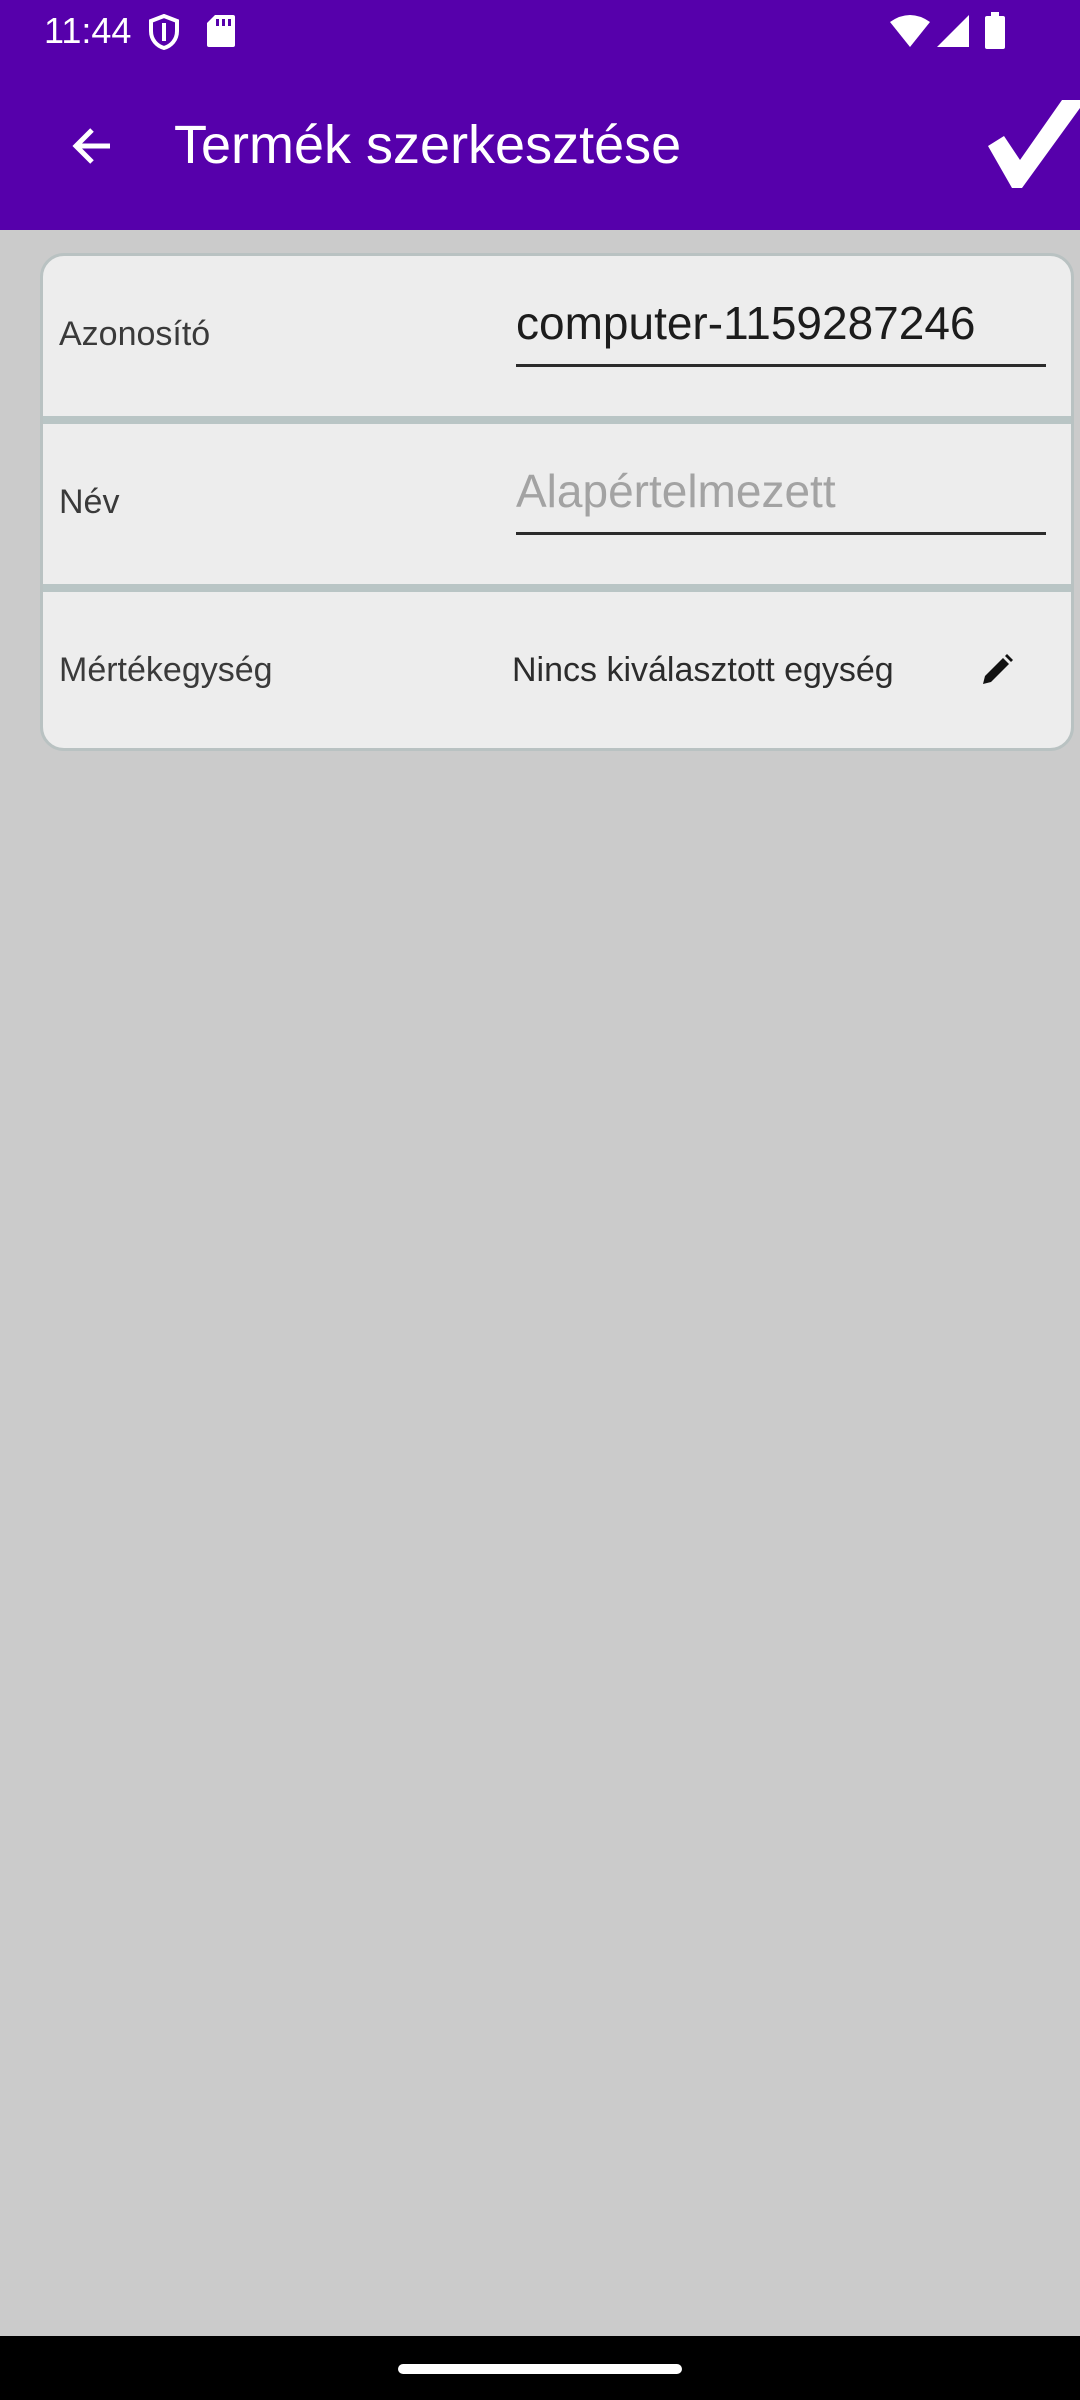 This screenshot has height=2400, width=1080. Describe the element at coordinates (781, 491) in the screenshot. I see `name-input` at that location.